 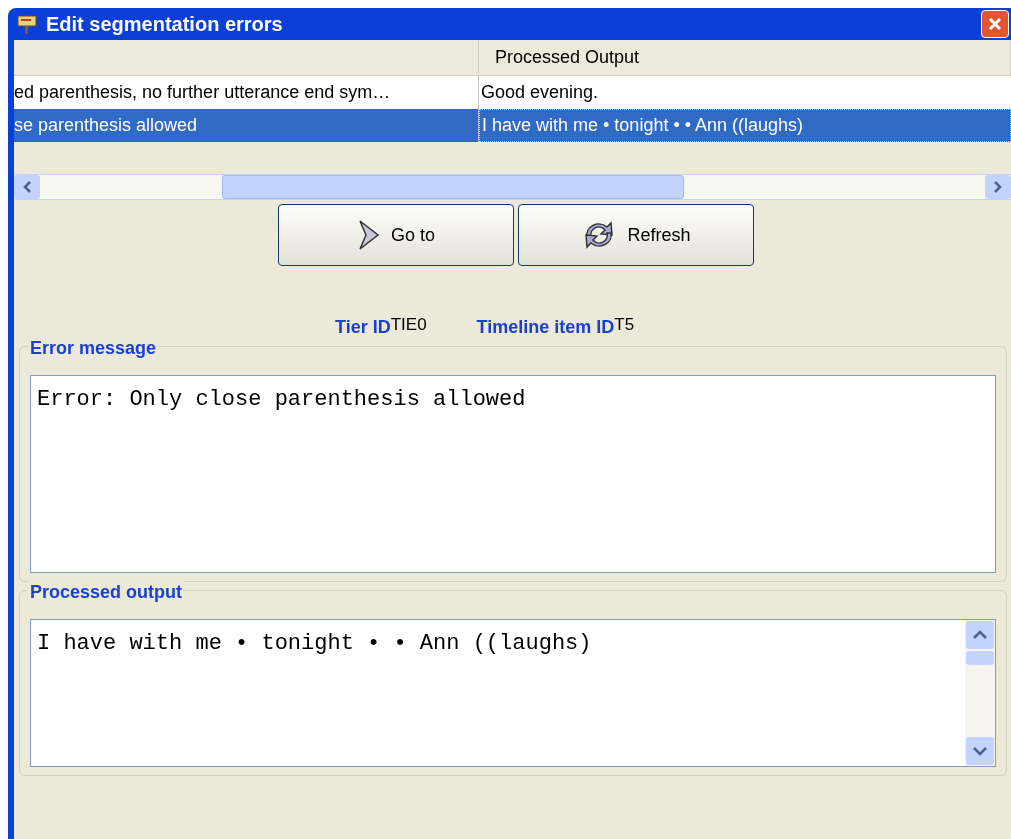 I want to click on vertical-scrollbar, so click(x=980, y=693).